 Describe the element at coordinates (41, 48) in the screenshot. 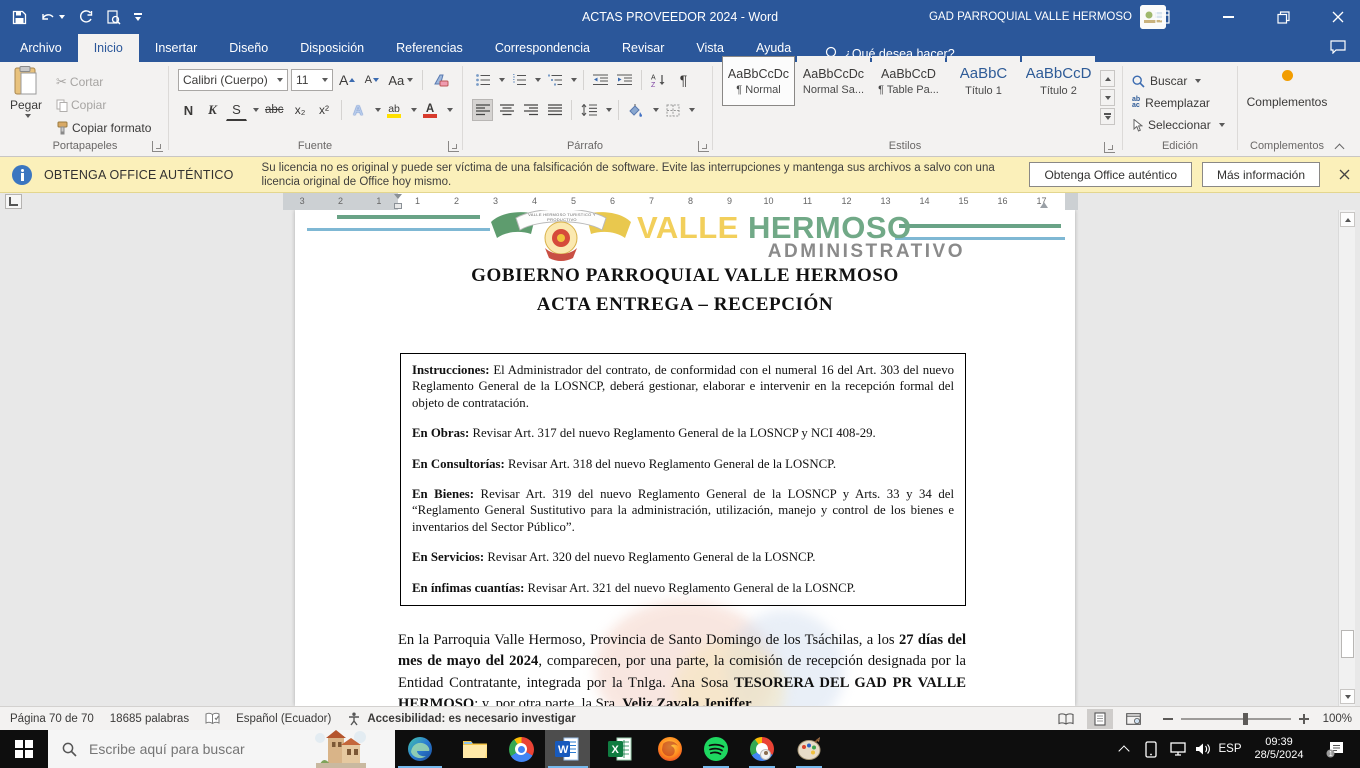

I see `tab-archivo: Archivo` at that location.